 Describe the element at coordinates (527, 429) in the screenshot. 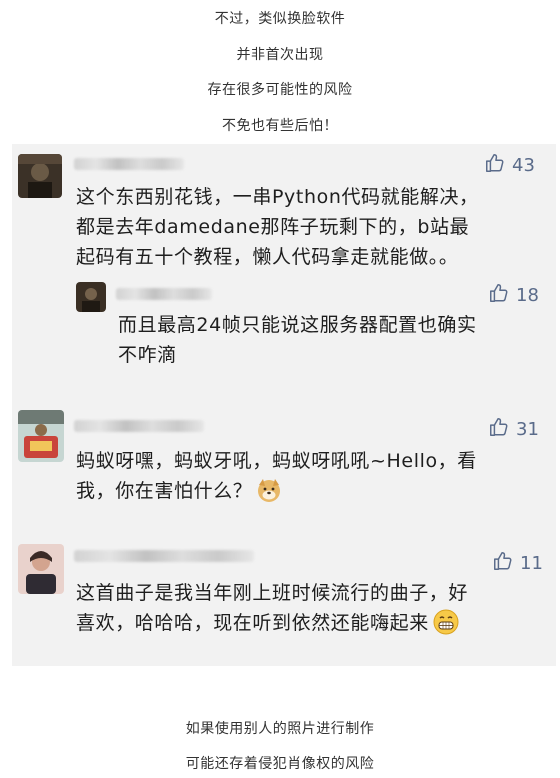

I see `like-count: 31` at that location.